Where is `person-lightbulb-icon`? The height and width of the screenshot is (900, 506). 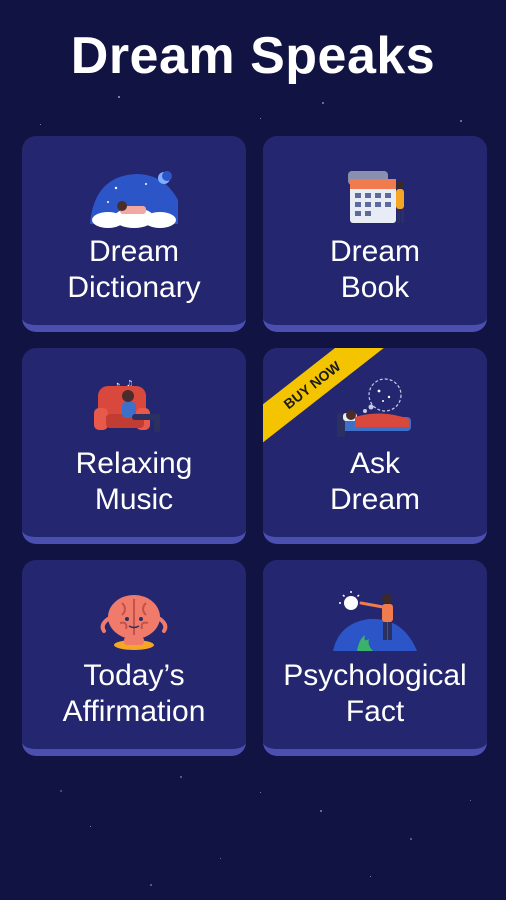
person-lightbulb-icon is located at coordinates (375, 621).